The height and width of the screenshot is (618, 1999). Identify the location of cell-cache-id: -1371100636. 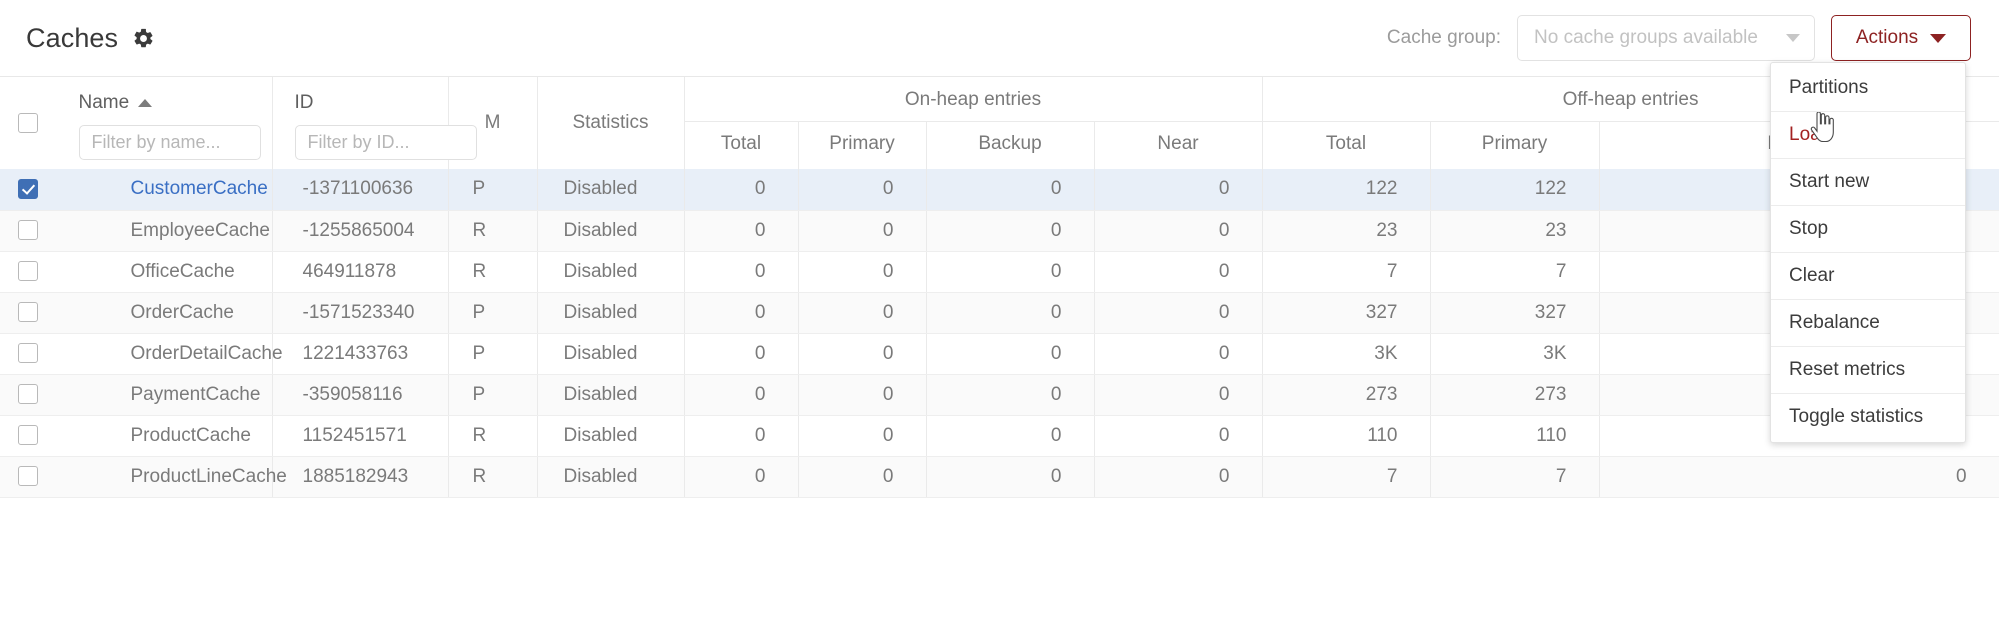
(360, 190).